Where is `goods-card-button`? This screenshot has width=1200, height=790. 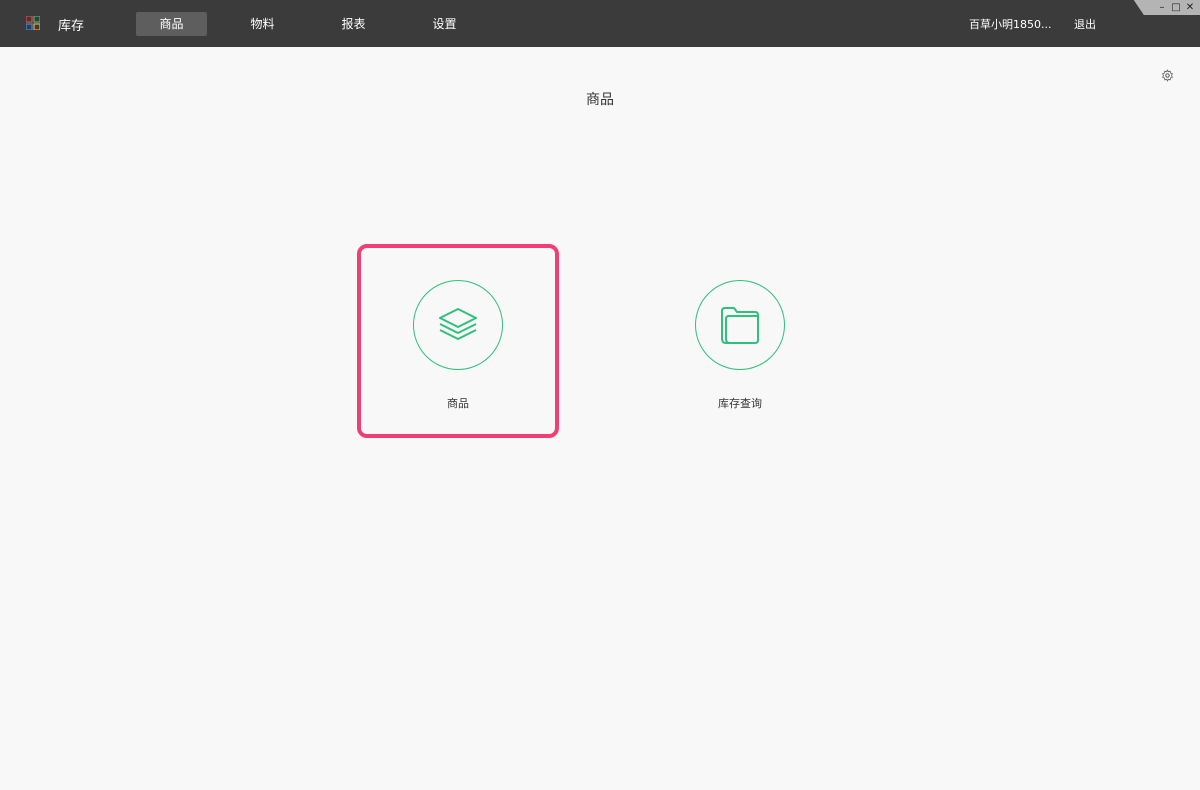
goods-card-button is located at coordinates (458, 325).